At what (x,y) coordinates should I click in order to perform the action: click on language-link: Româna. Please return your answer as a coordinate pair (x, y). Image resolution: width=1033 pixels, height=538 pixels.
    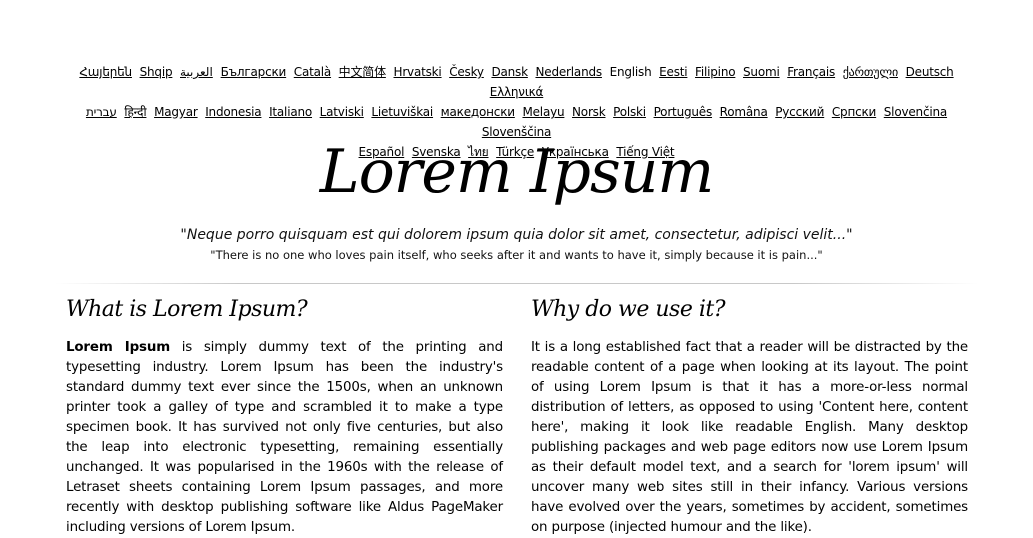
    Looking at the image, I should click on (744, 112).